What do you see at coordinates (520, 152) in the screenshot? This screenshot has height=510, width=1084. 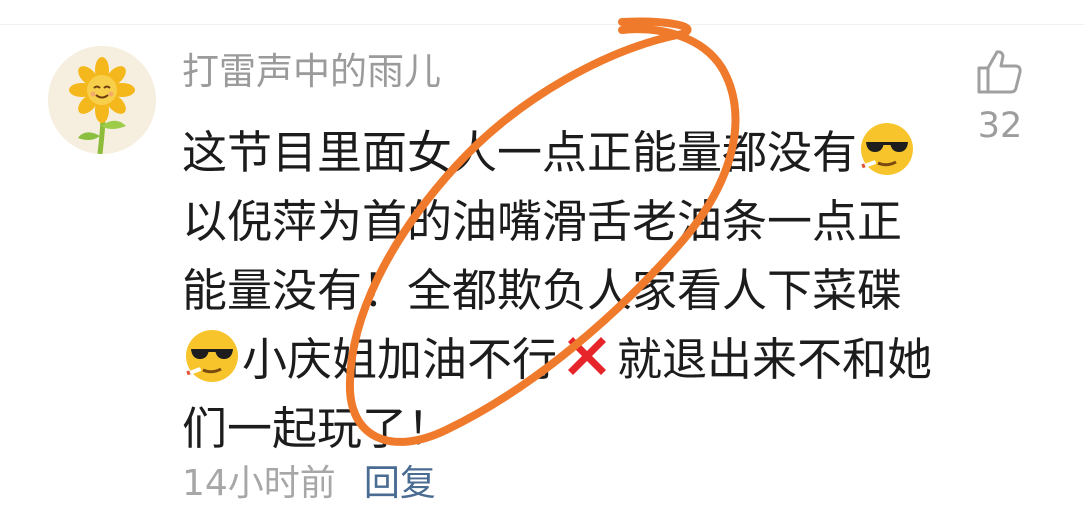 I see `comment-text-part1: 这节目里面女人一点正能量都没有` at bounding box center [520, 152].